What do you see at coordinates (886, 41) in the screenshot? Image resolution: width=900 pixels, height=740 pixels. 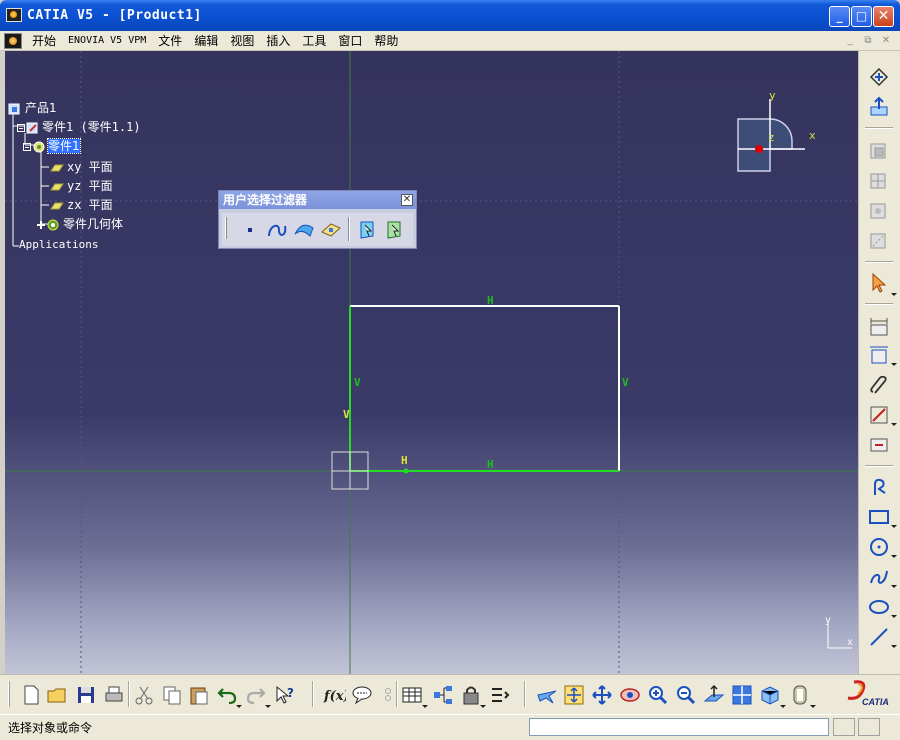 I see `mdi-close-button: ✕` at bounding box center [886, 41].